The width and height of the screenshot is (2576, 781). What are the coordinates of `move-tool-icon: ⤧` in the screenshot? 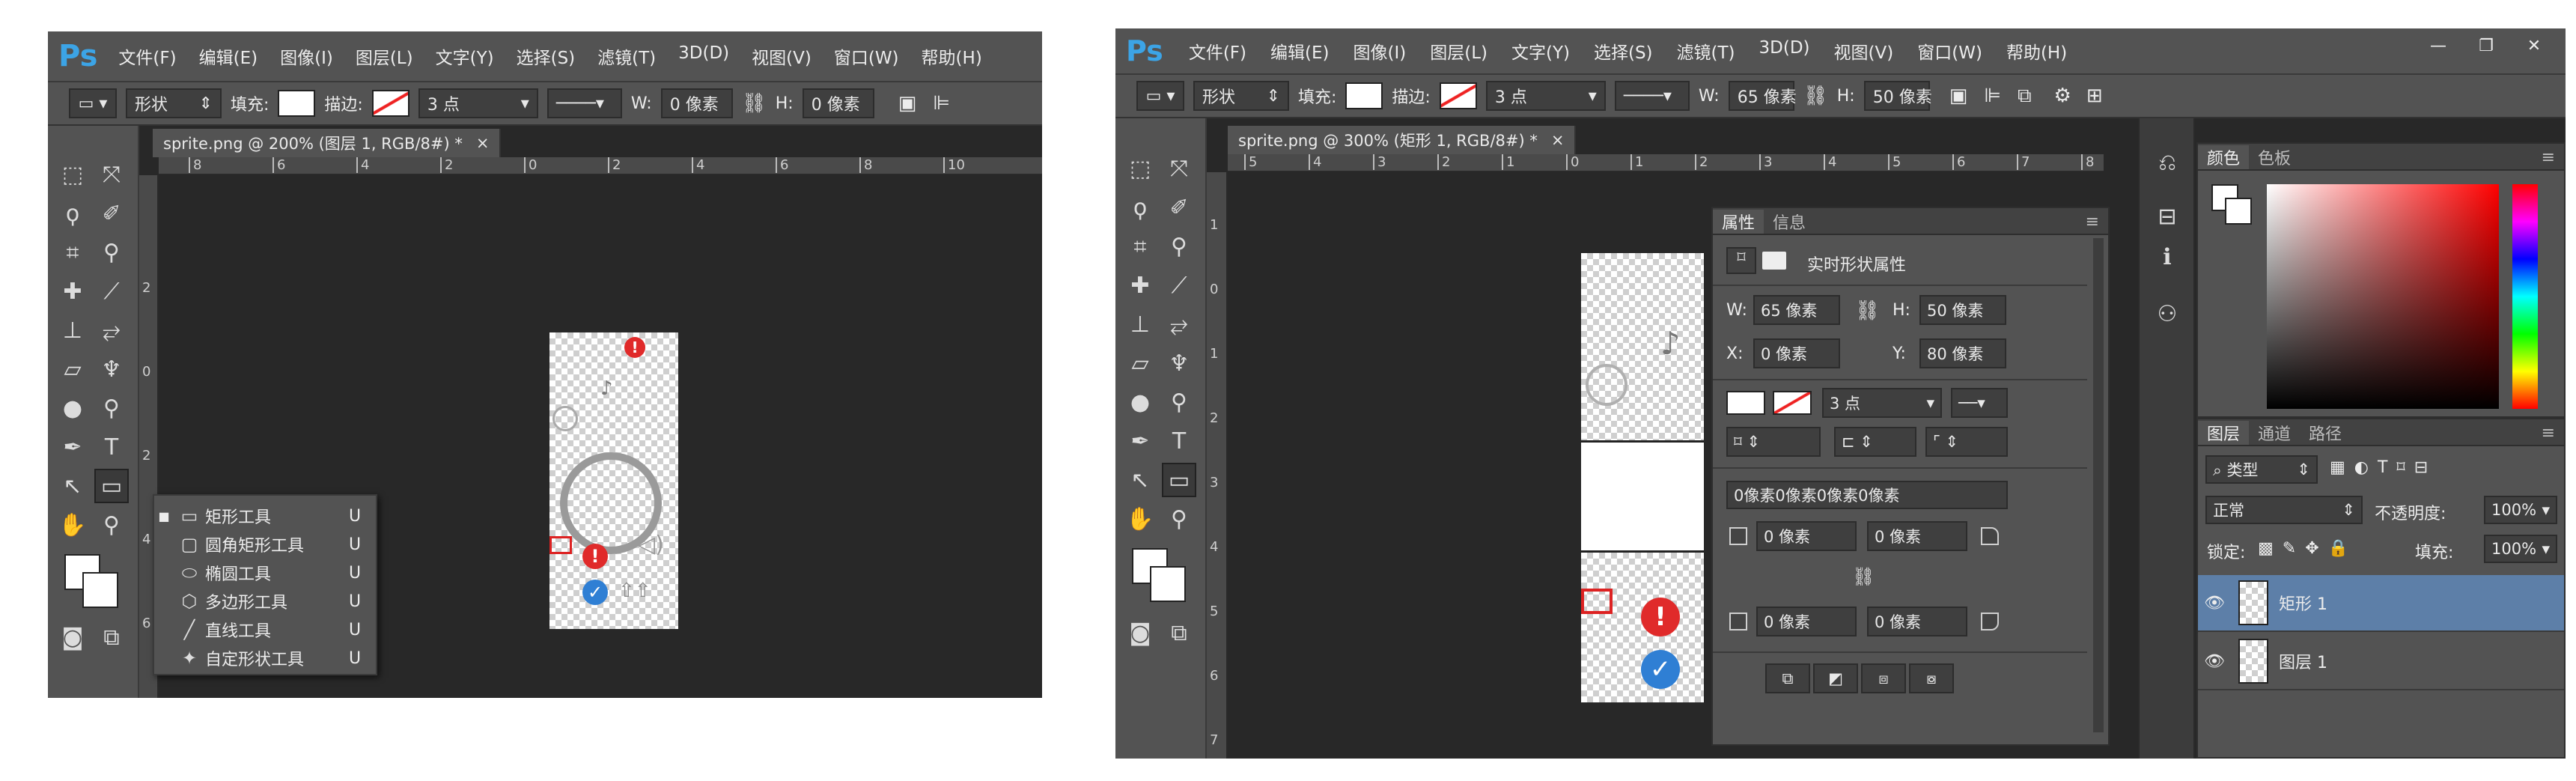 It's located at (111, 174).